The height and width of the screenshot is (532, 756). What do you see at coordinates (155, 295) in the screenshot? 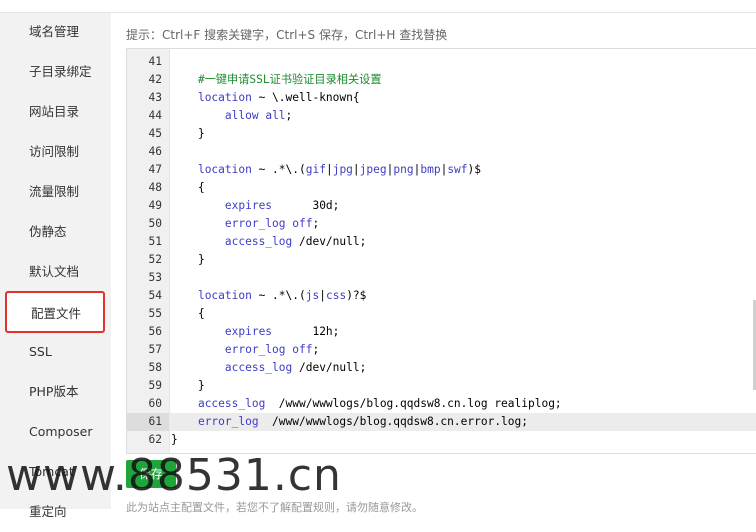
I see `line-number: 54` at bounding box center [155, 295].